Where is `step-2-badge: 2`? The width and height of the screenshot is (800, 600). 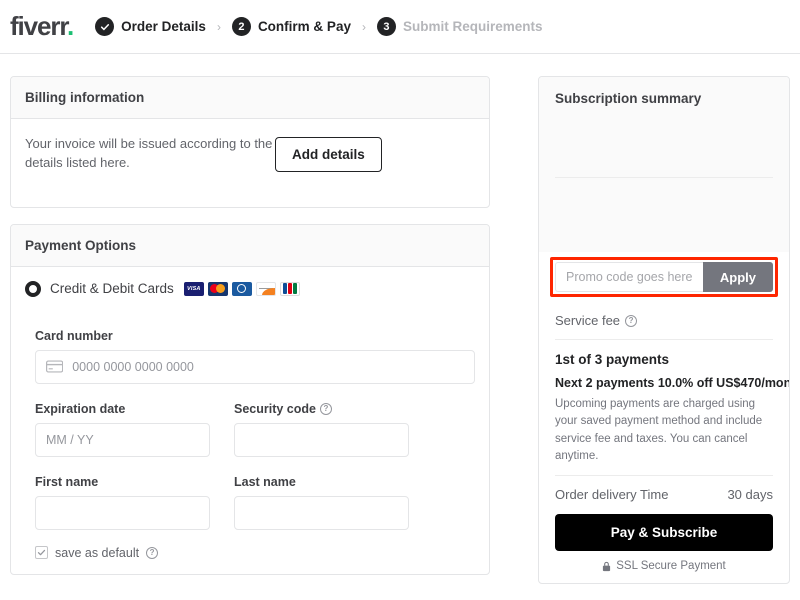 step-2-badge: 2 is located at coordinates (241, 26).